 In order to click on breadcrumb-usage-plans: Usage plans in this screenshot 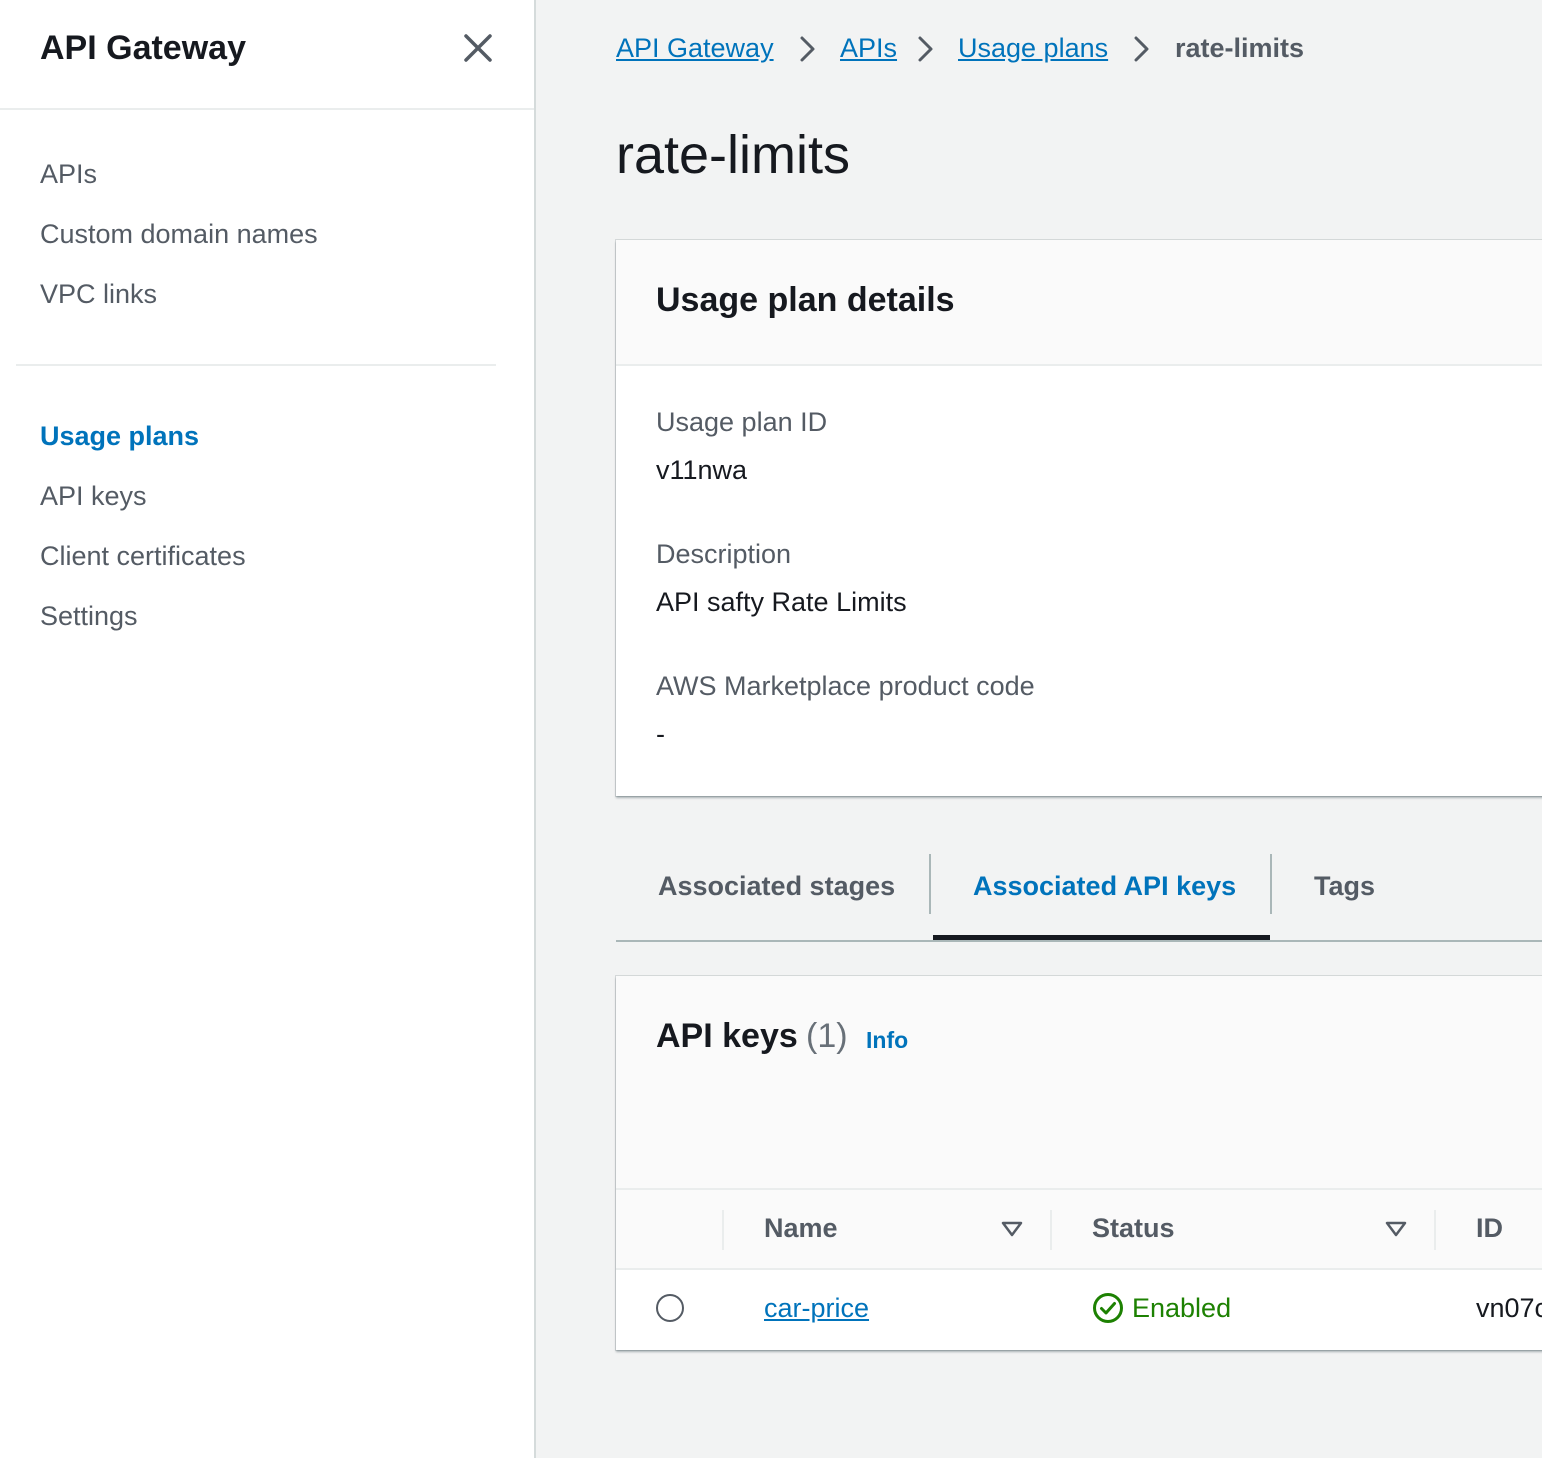, I will do `click(1033, 48)`.